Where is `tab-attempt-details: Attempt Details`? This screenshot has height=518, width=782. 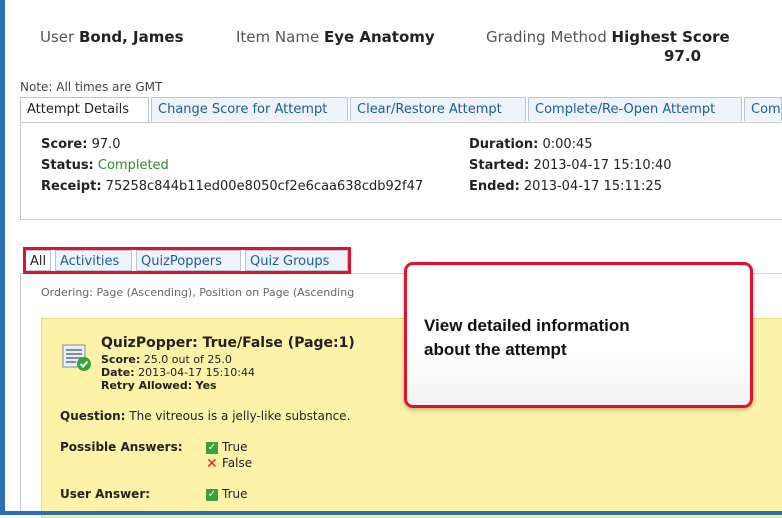 tab-attempt-details: Attempt Details is located at coordinates (84, 110).